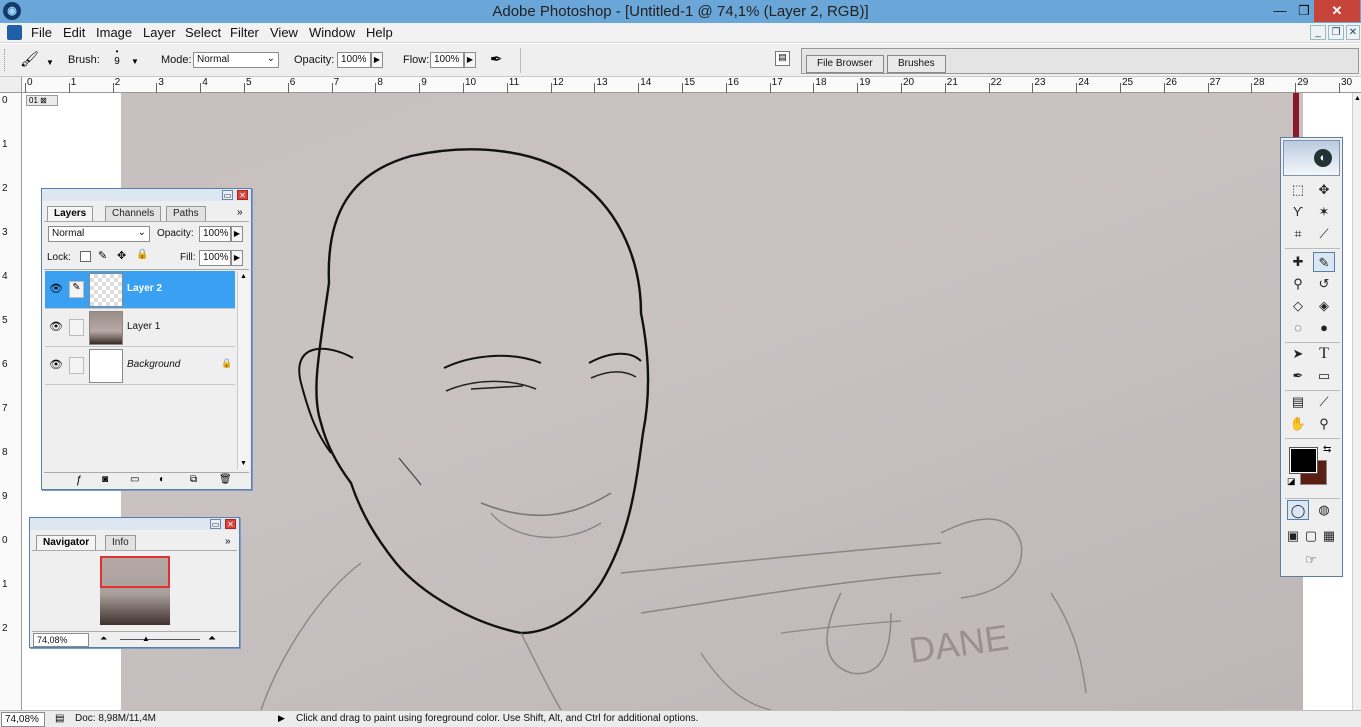  Describe the element at coordinates (470, 60) in the screenshot. I see `flow-arrow-button: ▶` at that location.